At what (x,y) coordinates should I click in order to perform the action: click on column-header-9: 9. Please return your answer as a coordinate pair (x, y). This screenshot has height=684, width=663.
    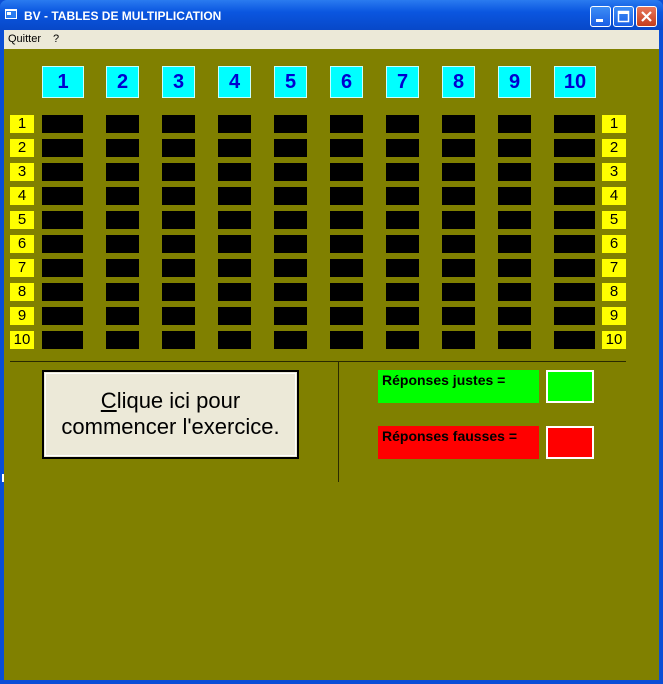
    Looking at the image, I should click on (514, 82).